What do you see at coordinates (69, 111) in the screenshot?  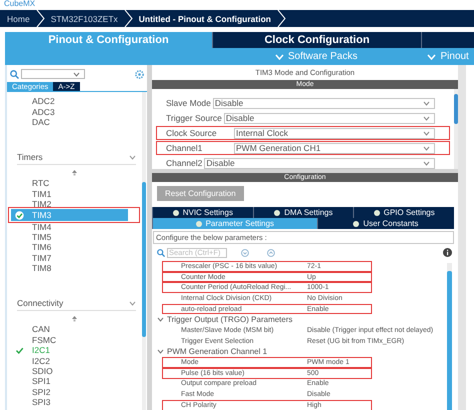 I see `peripheral-item: ADC3` at bounding box center [69, 111].